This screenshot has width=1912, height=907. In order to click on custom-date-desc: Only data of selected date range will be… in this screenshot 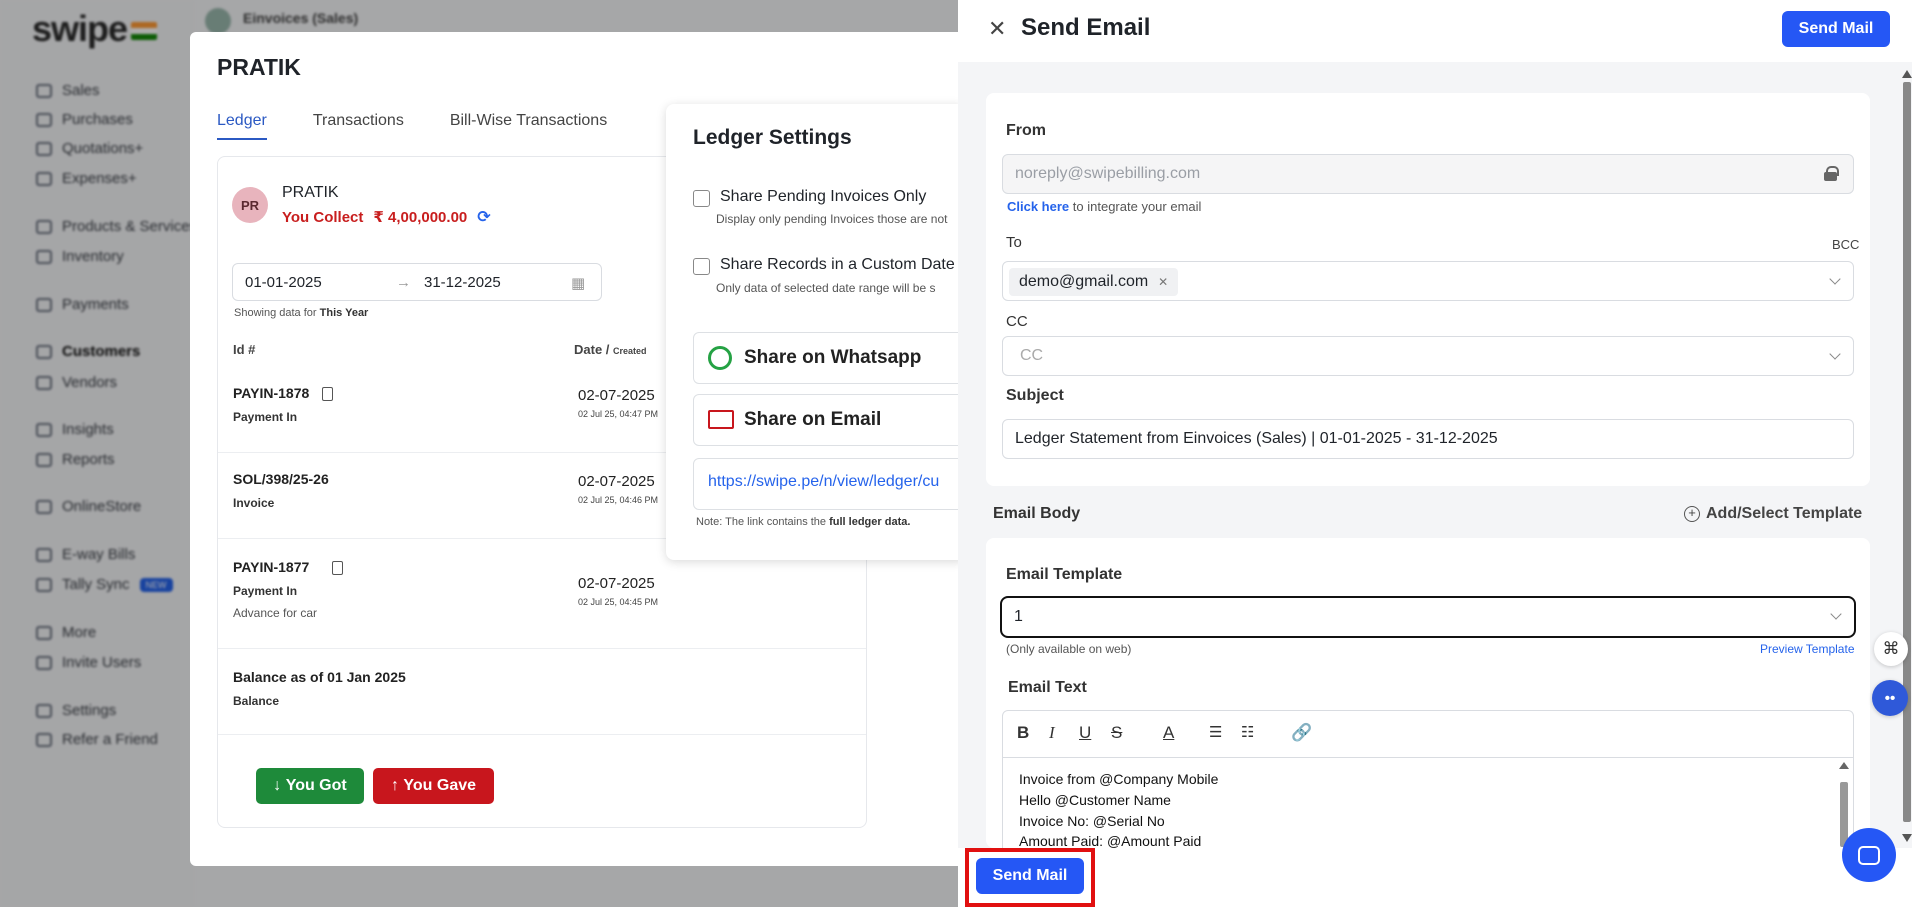, I will do `click(826, 288)`.